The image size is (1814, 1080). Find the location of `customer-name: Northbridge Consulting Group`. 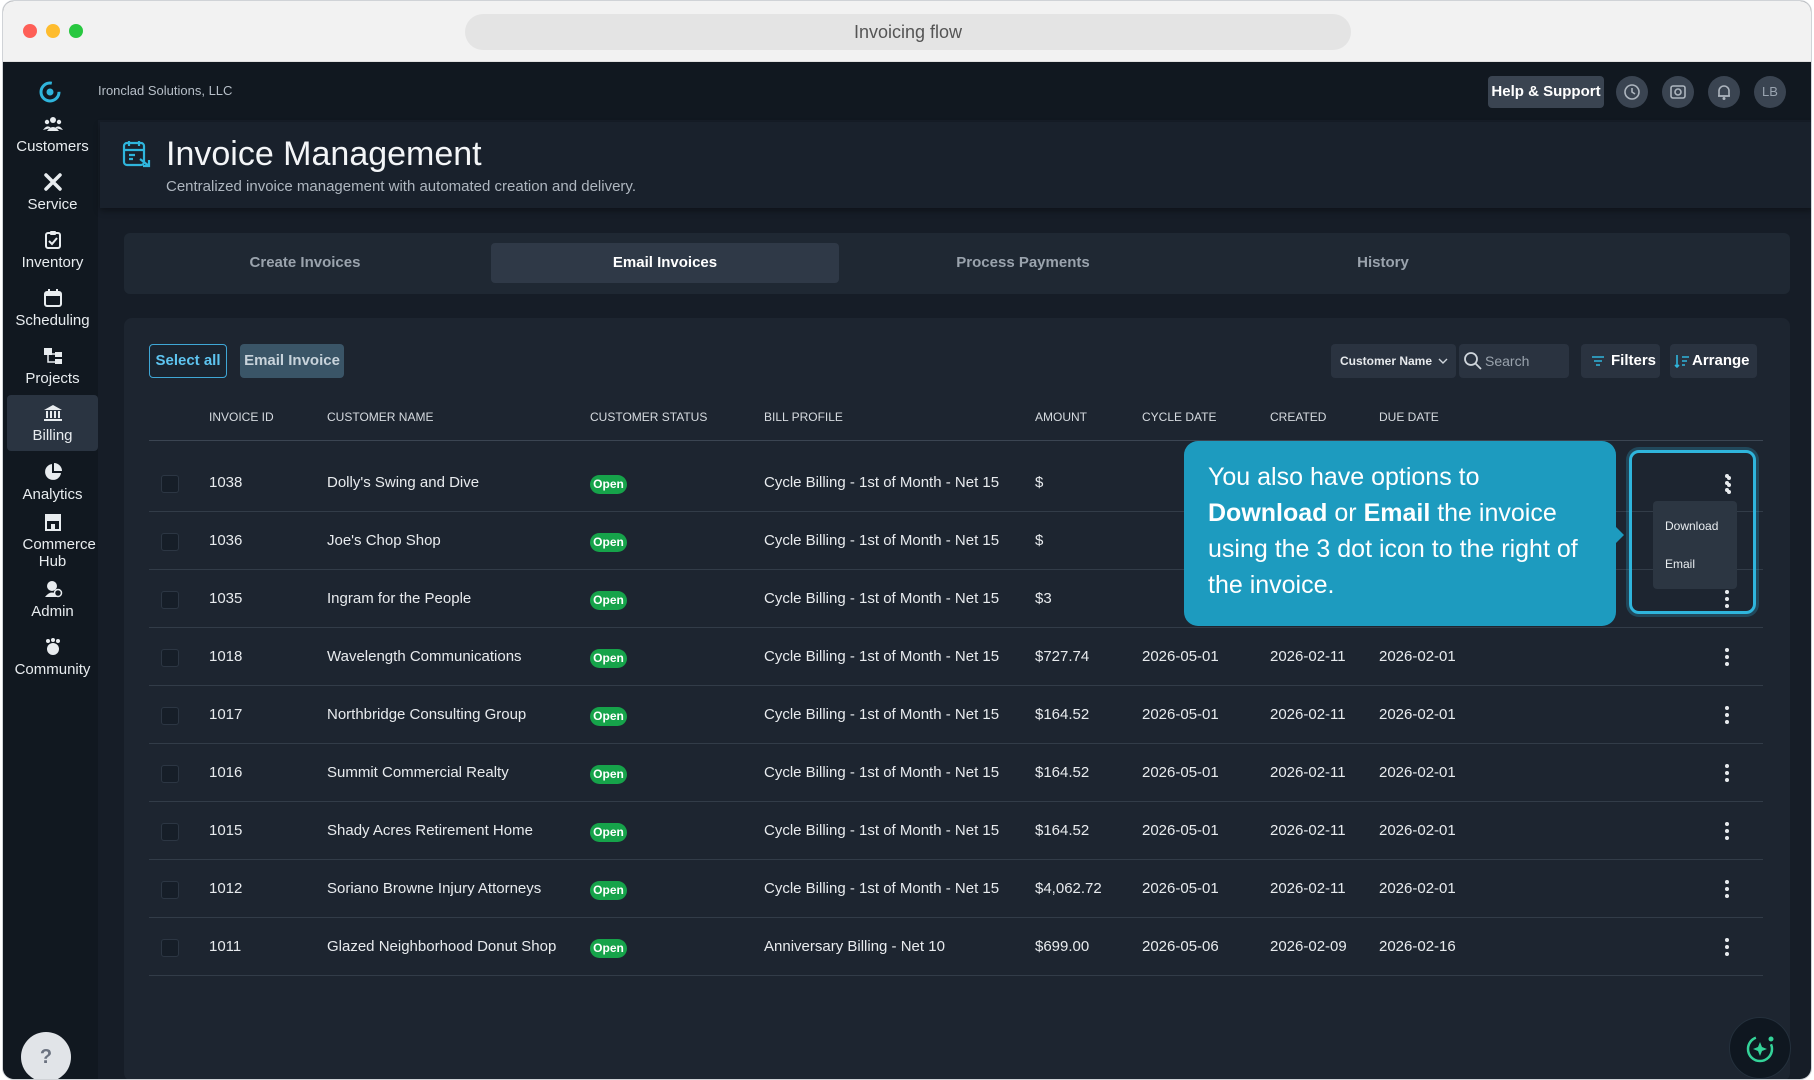

customer-name: Northbridge Consulting Group is located at coordinates (426, 714).